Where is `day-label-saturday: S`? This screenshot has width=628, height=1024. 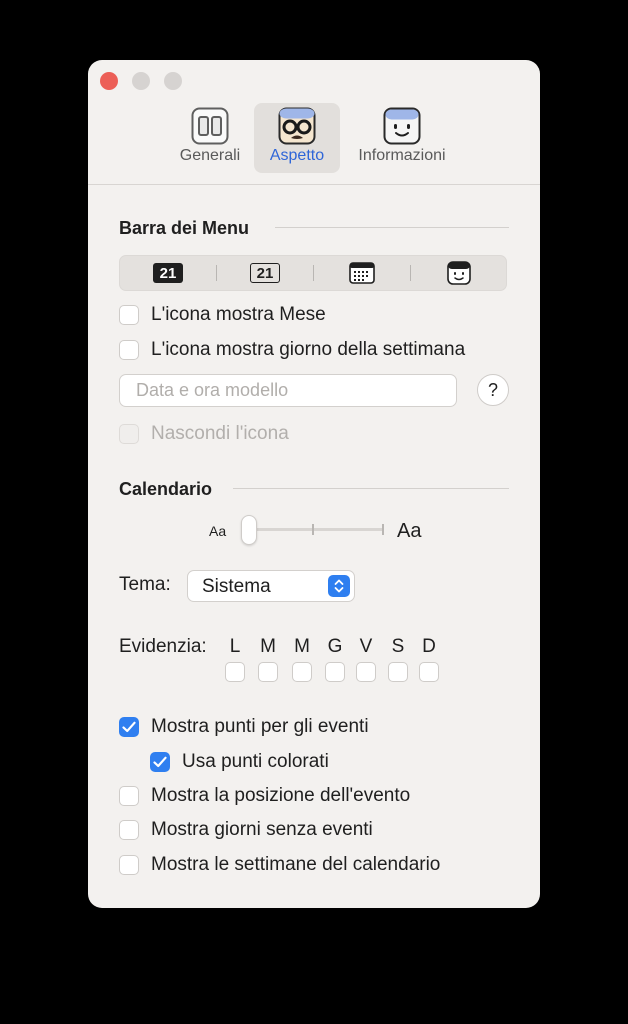
day-label-saturday: S is located at coordinates (398, 646).